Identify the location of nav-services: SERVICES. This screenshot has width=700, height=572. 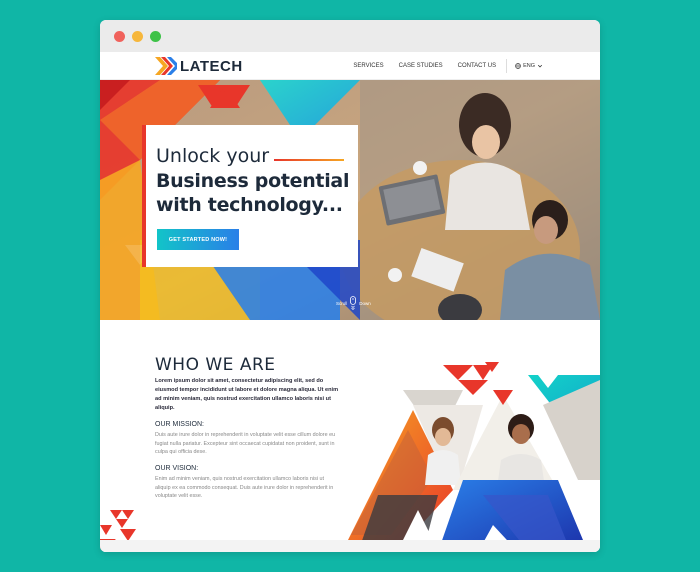
(368, 66).